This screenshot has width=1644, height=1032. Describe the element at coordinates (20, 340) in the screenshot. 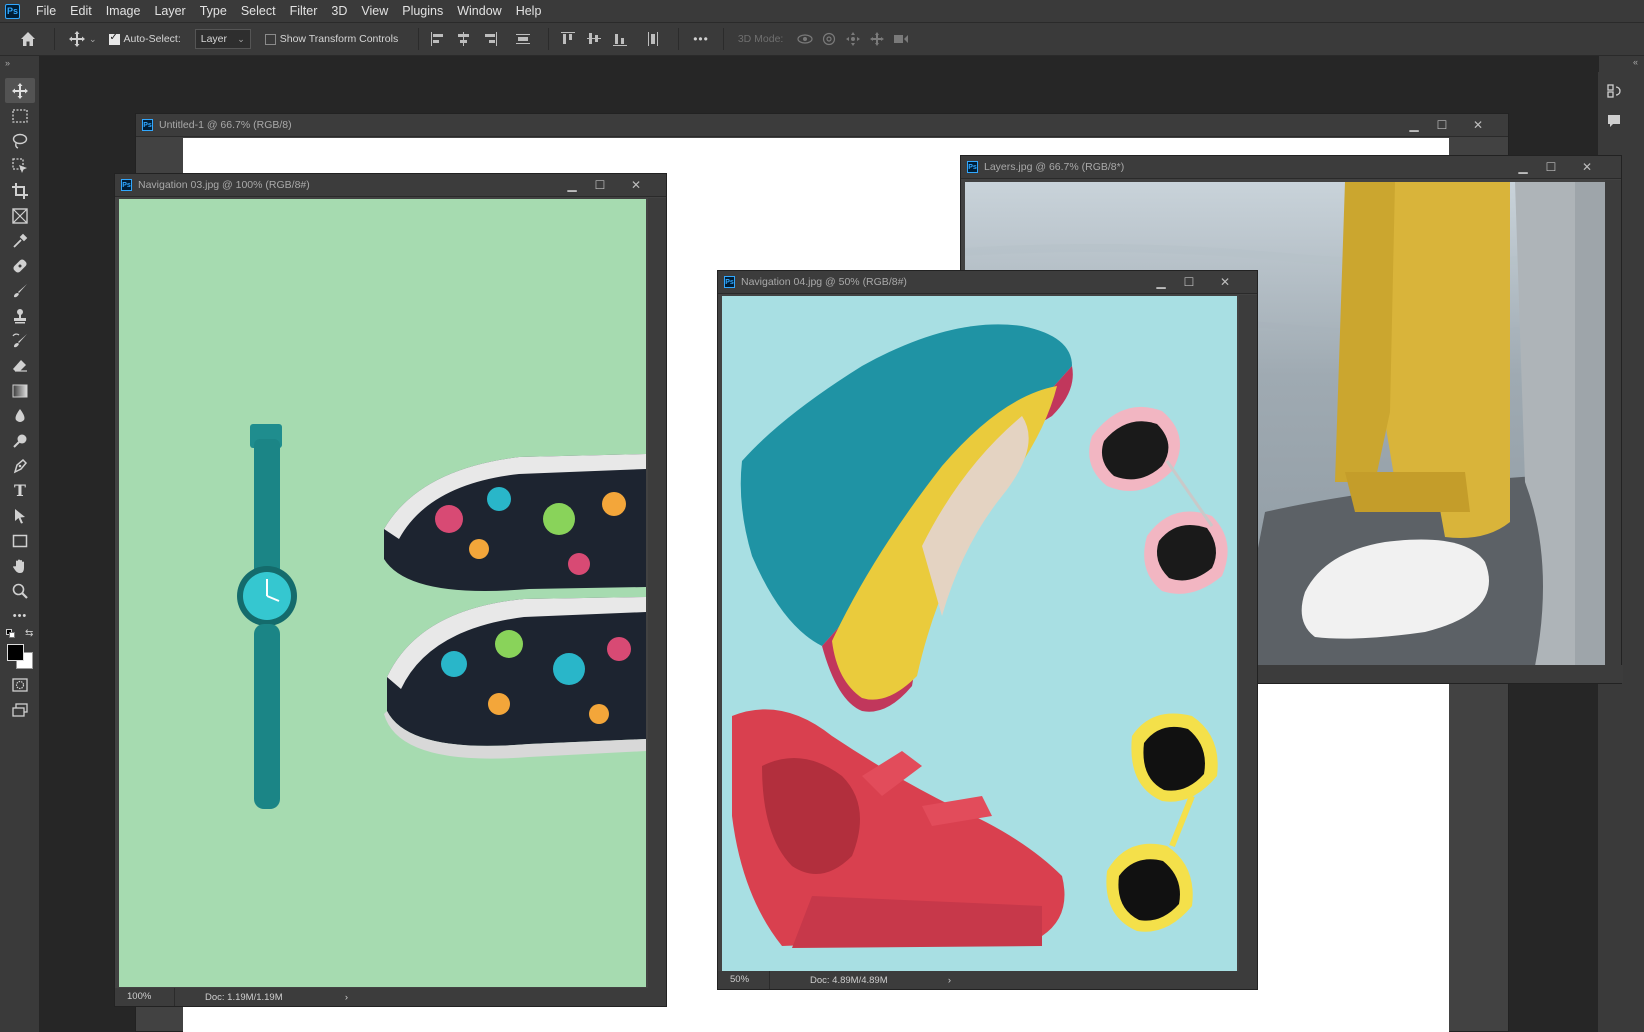

I see `history-brush-tool-icon` at that location.